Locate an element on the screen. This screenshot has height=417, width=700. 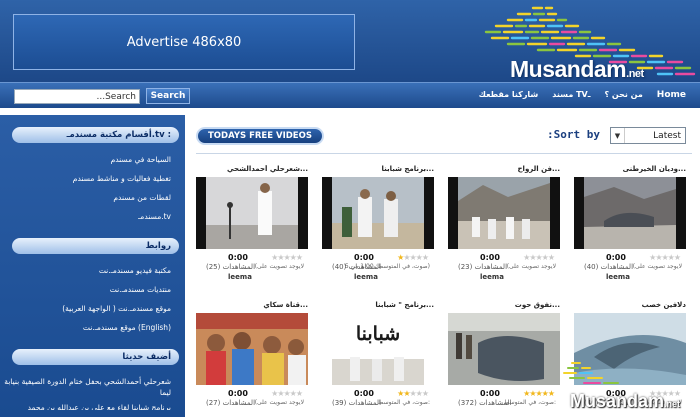
divider is located at coordinates (444, 153).